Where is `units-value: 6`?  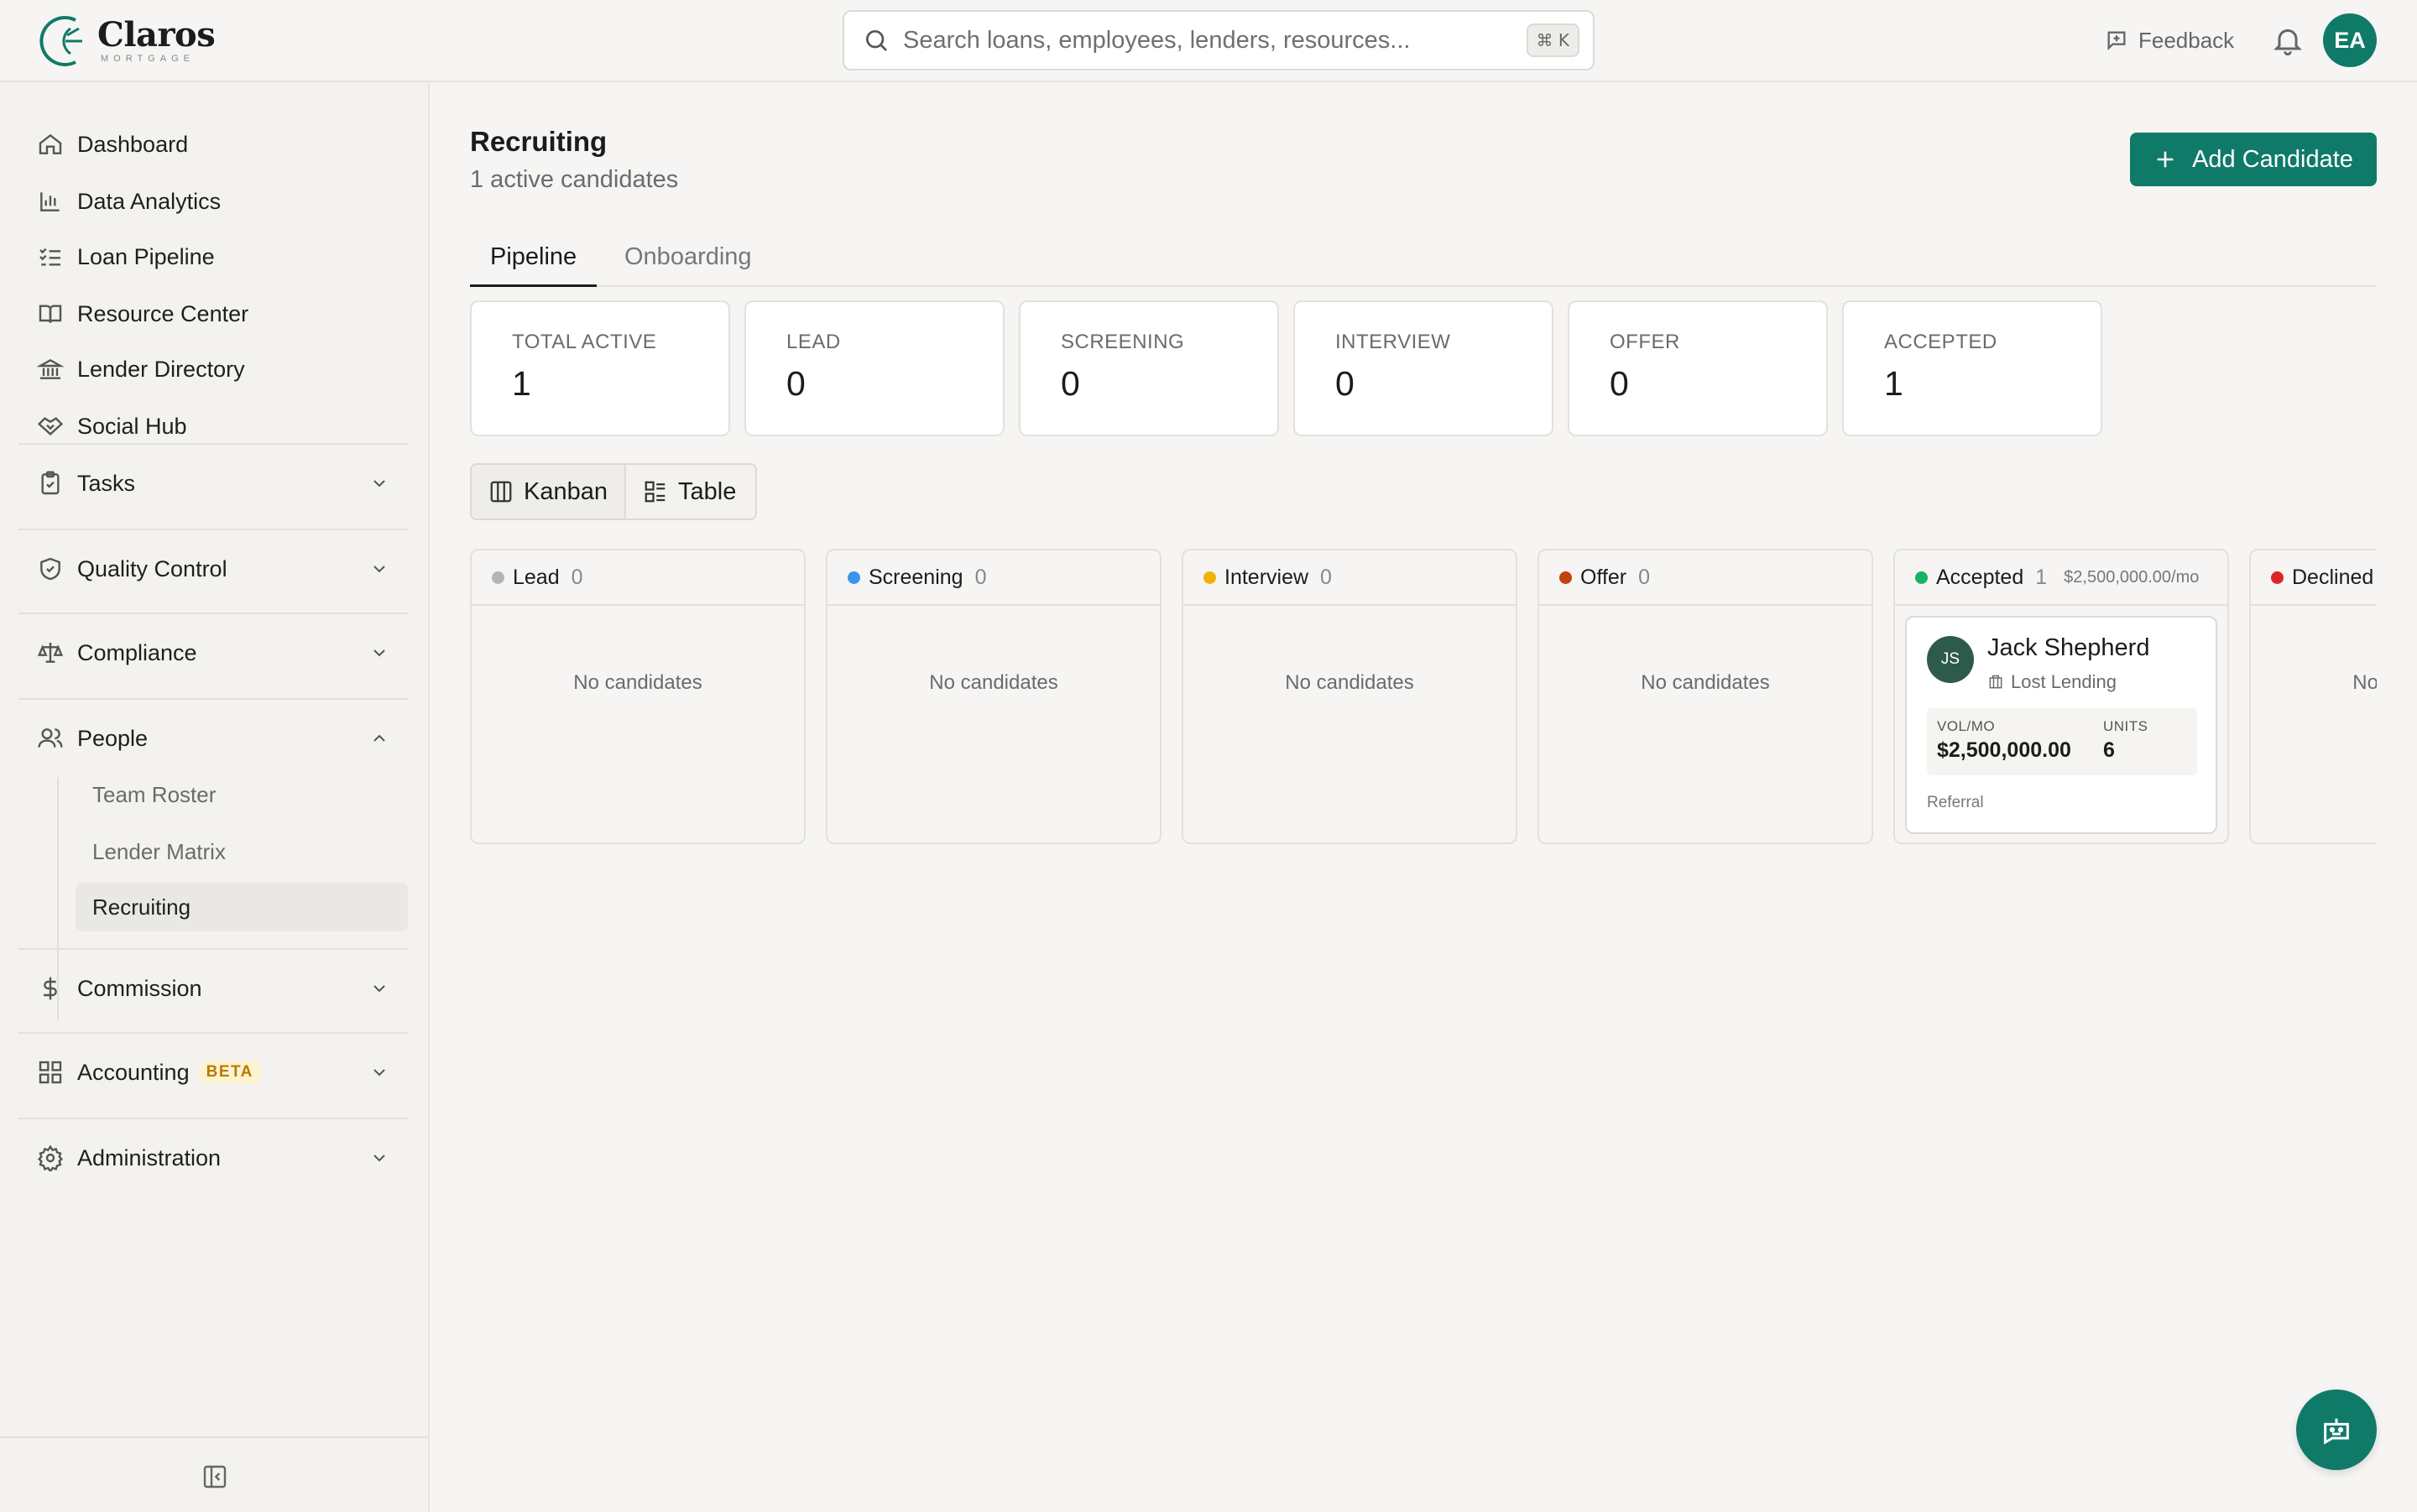 units-value: 6 is located at coordinates (2109, 750).